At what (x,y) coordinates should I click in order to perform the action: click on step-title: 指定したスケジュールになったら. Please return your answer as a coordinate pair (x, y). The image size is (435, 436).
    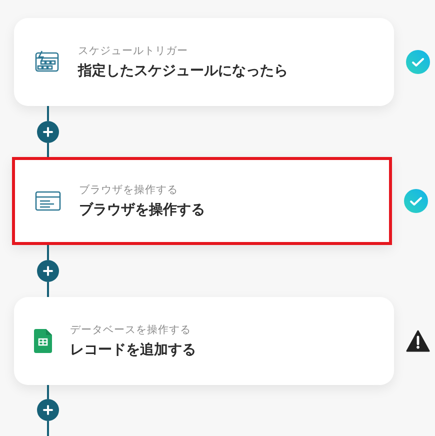
    Looking at the image, I should click on (183, 71).